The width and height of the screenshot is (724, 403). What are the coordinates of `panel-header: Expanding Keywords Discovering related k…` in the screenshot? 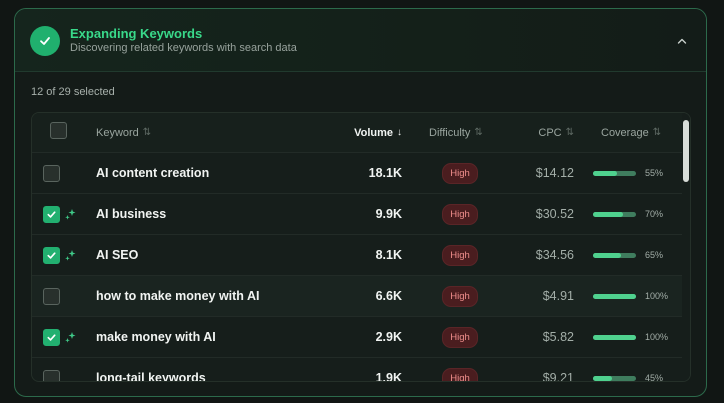 It's located at (360, 40).